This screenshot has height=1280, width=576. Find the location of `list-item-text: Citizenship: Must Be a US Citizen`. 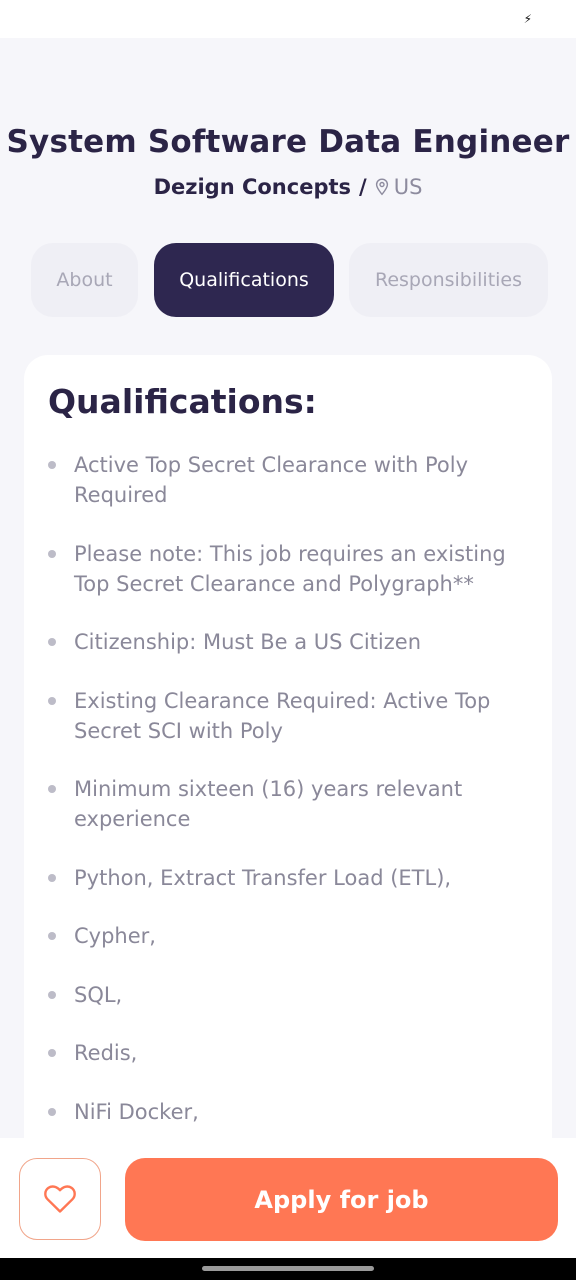

list-item-text: Citizenship: Must Be a US Citizen is located at coordinates (248, 642).